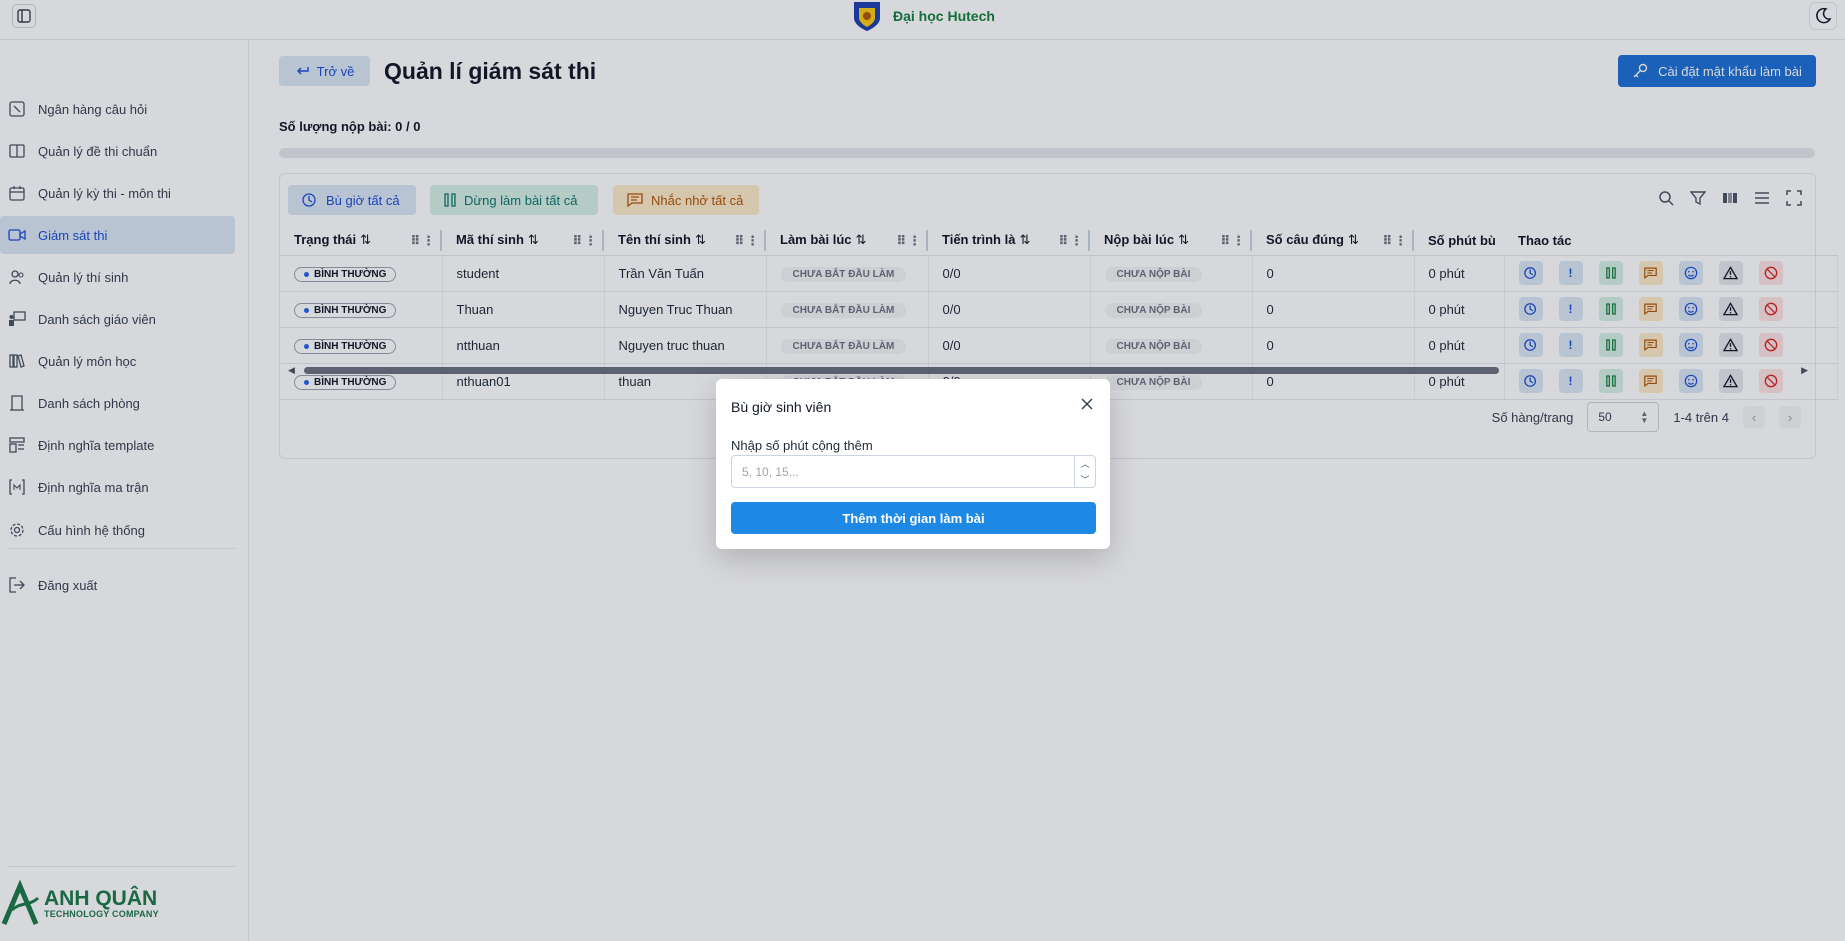  What do you see at coordinates (1085, 480) in the screenshot?
I see `decrement-icon: ﹀` at bounding box center [1085, 480].